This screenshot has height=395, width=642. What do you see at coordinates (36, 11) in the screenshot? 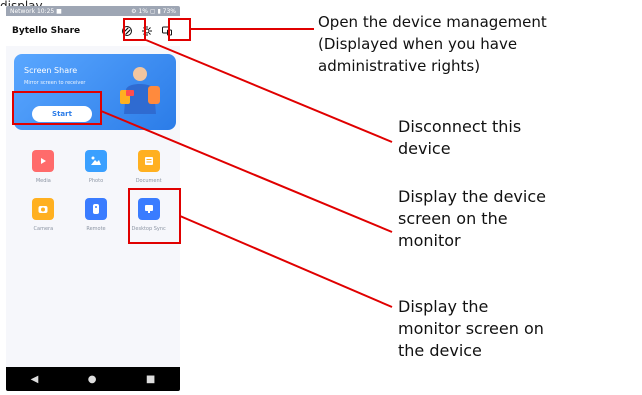
I see `status-left: Network 10:25 ■` at bounding box center [36, 11].